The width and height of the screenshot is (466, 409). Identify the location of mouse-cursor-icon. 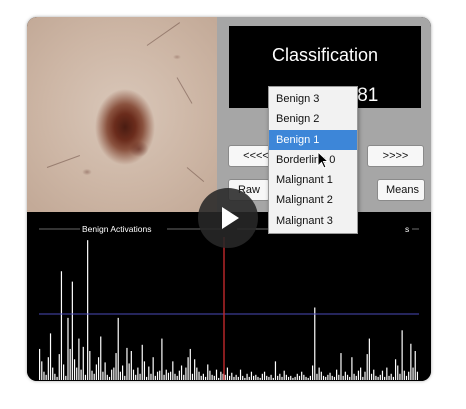
(323, 160).